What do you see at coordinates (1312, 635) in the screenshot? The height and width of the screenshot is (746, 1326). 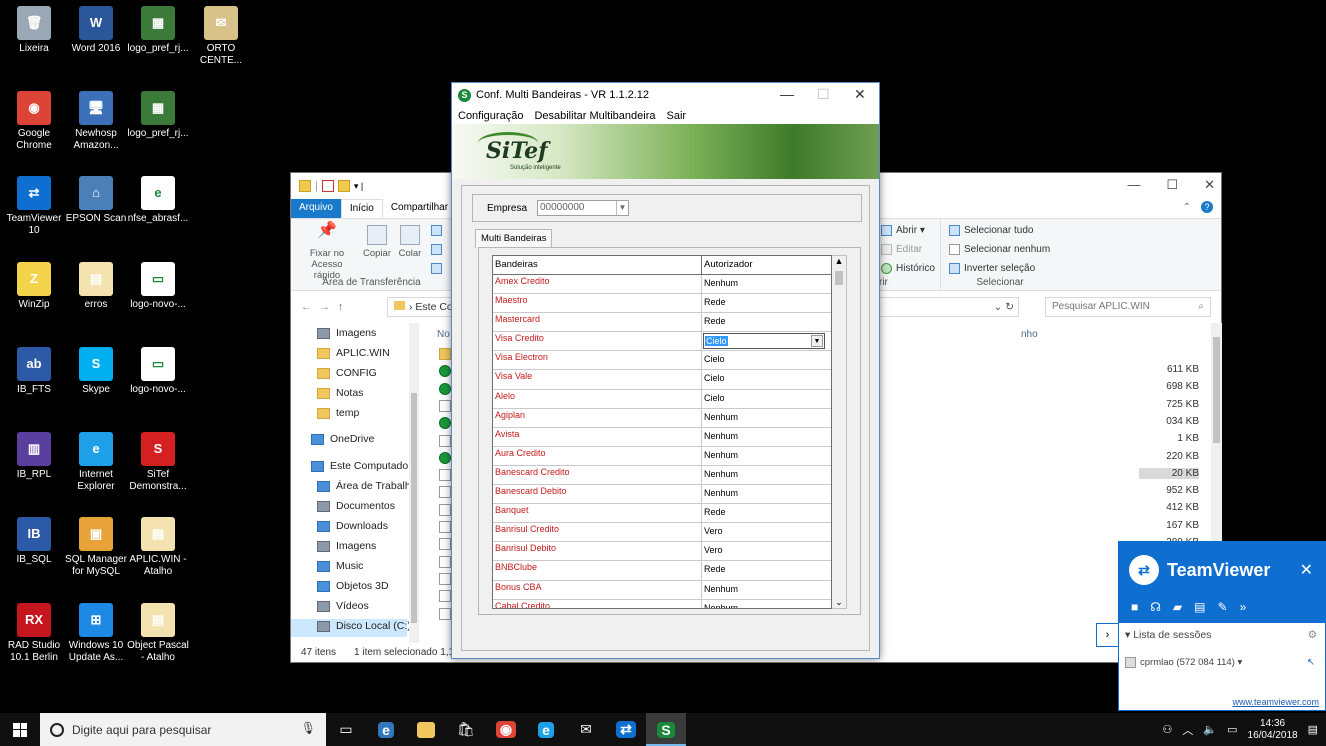 I see `settings-gear-icon: ⚙` at bounding box center [1312, 635].